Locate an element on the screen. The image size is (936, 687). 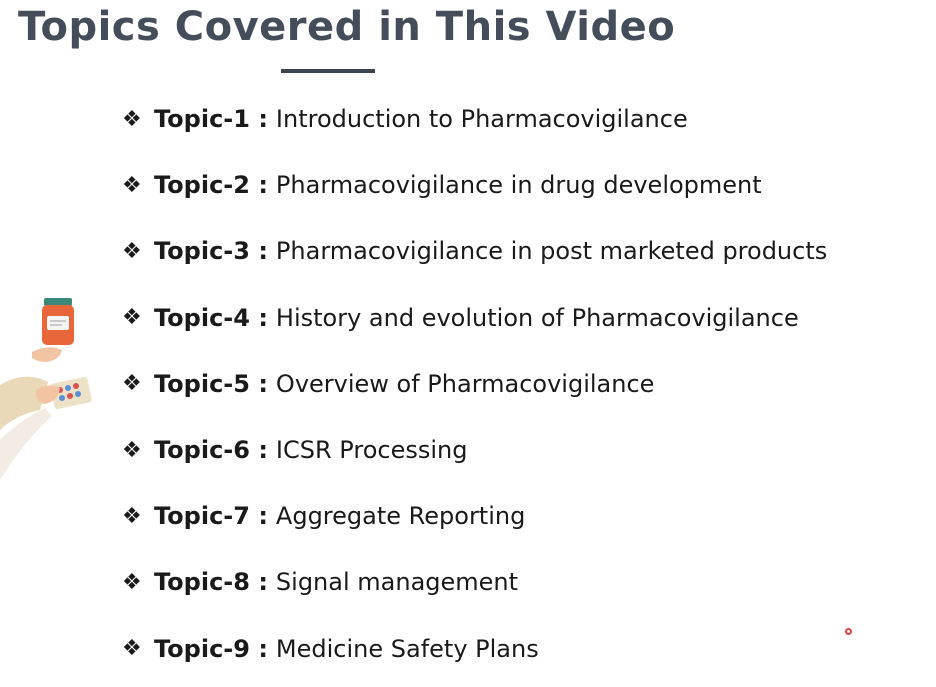
topic-label: Topic-1 : is located at coordinates (211, 119).